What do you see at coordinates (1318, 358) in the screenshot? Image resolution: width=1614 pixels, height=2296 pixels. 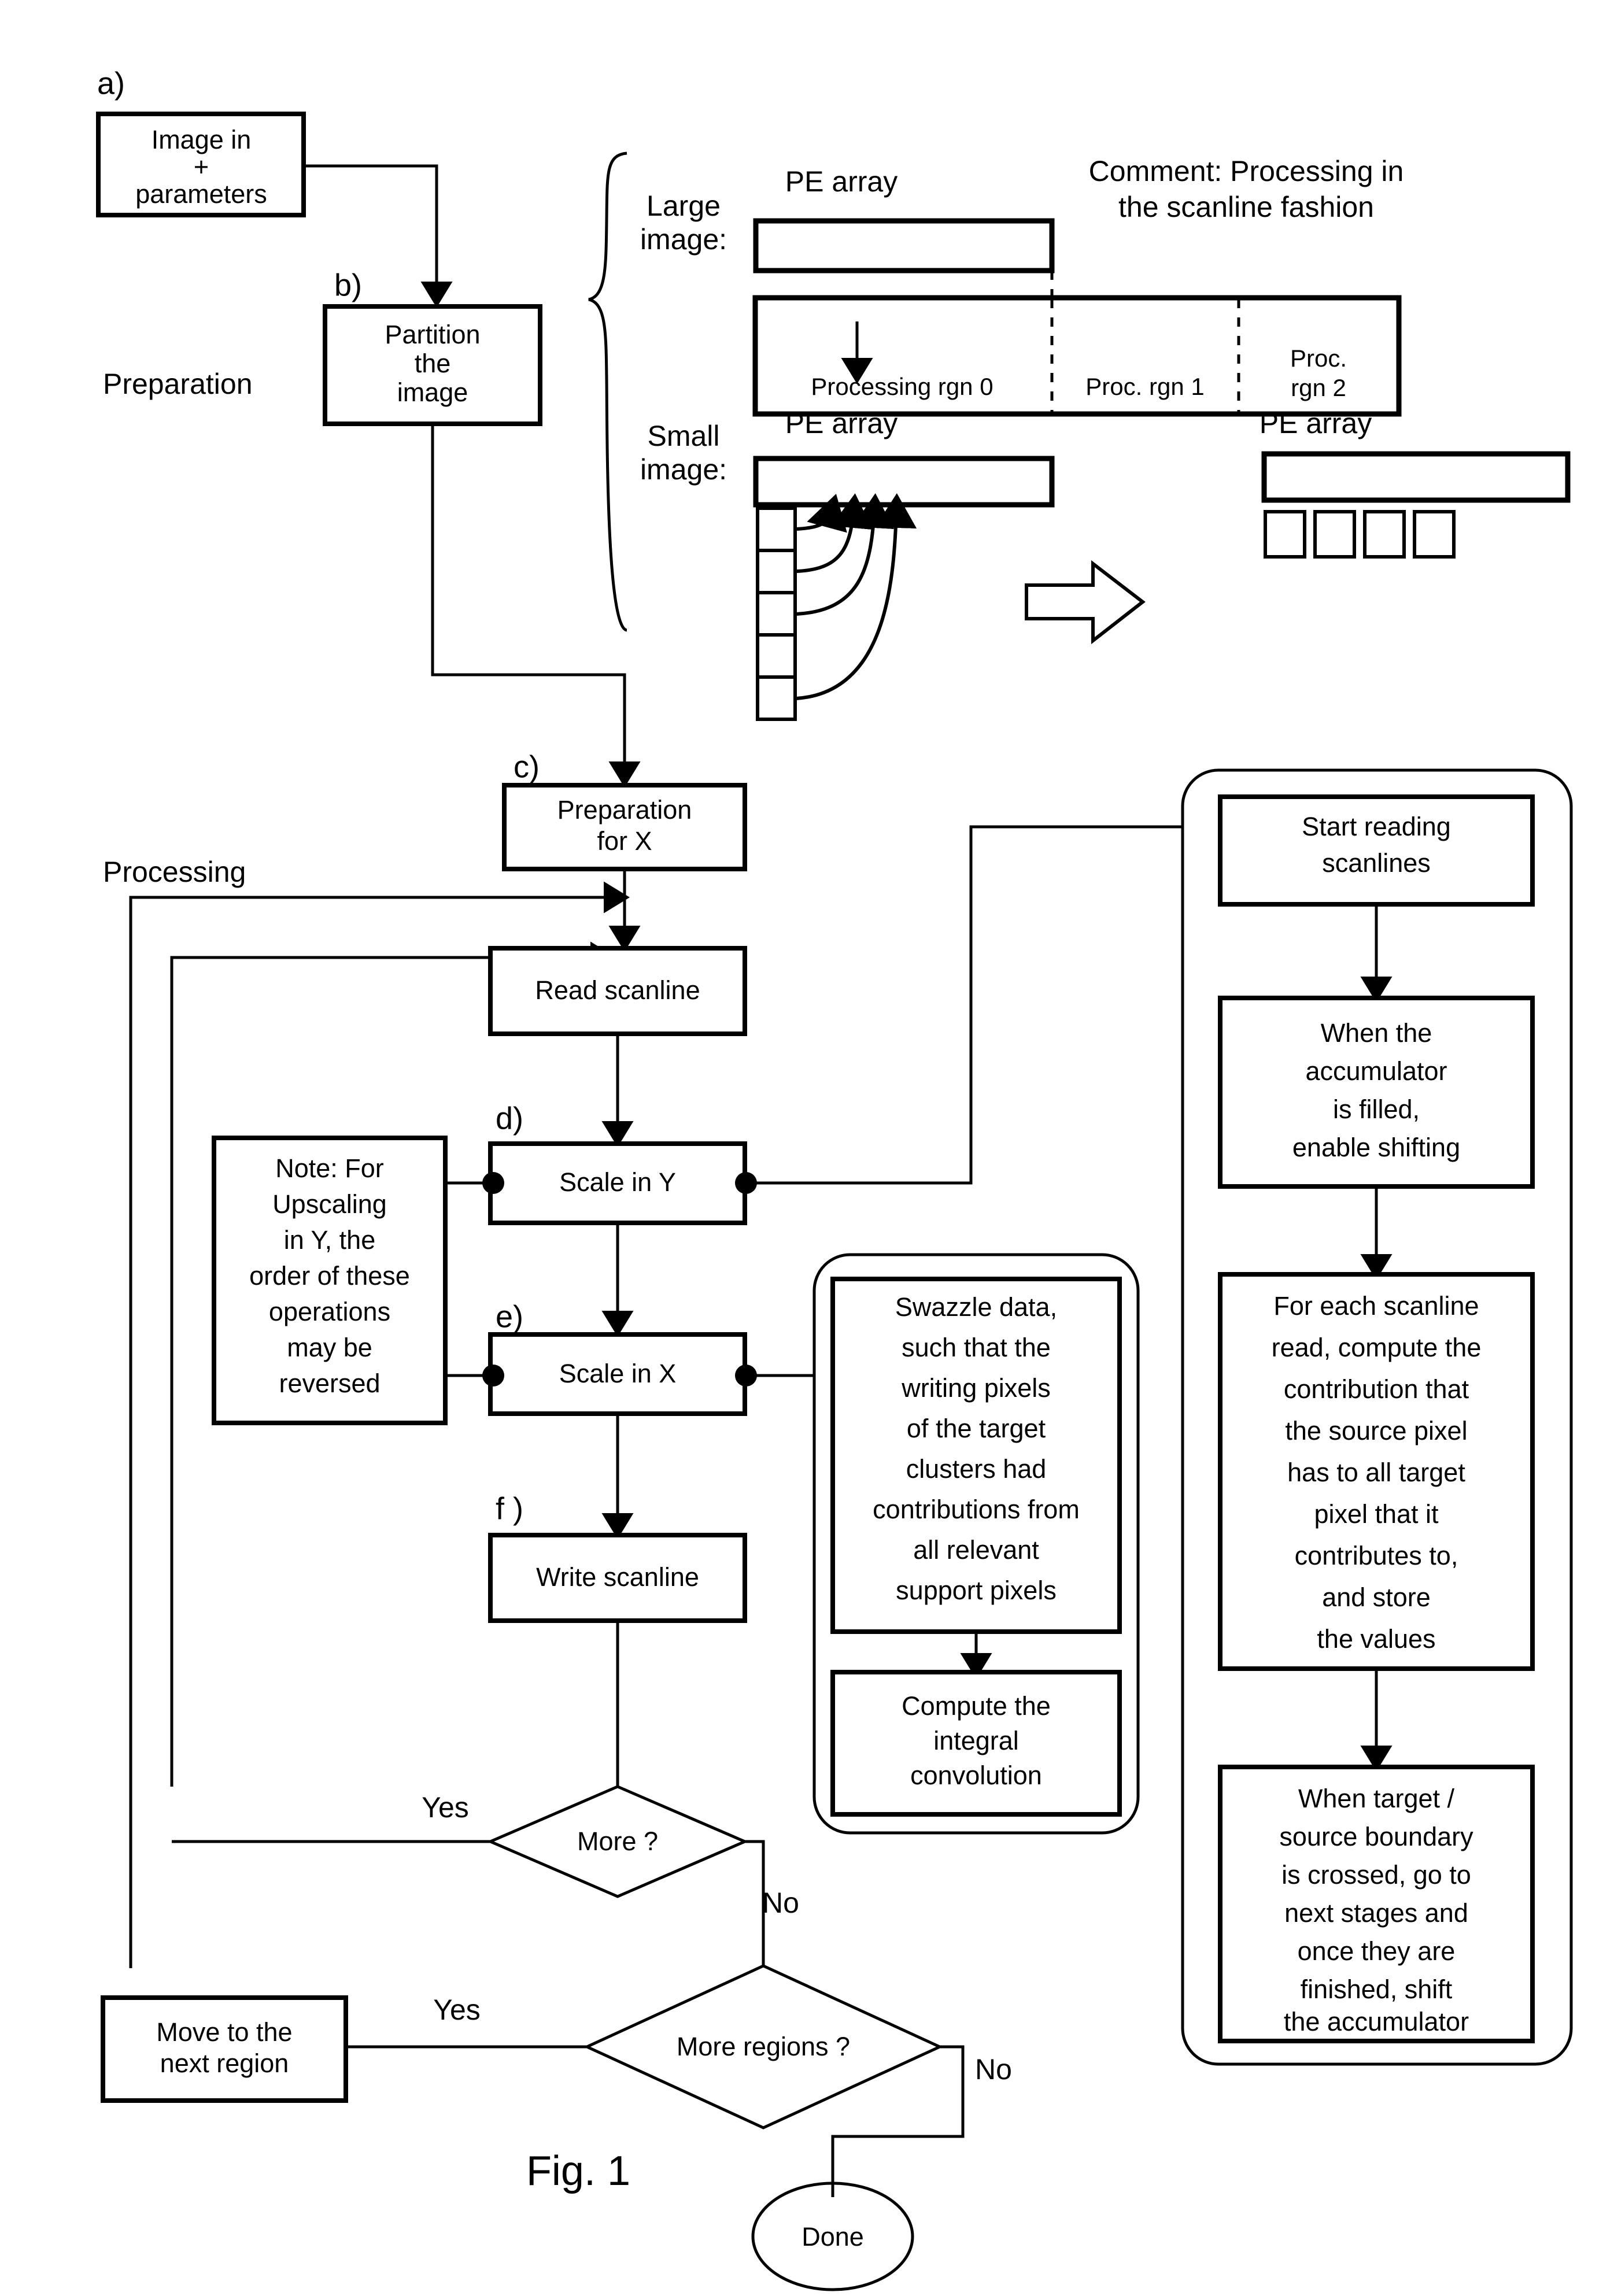 I see `inset-region-2-label-0: Proc.` at bounding box center [1318, 358].